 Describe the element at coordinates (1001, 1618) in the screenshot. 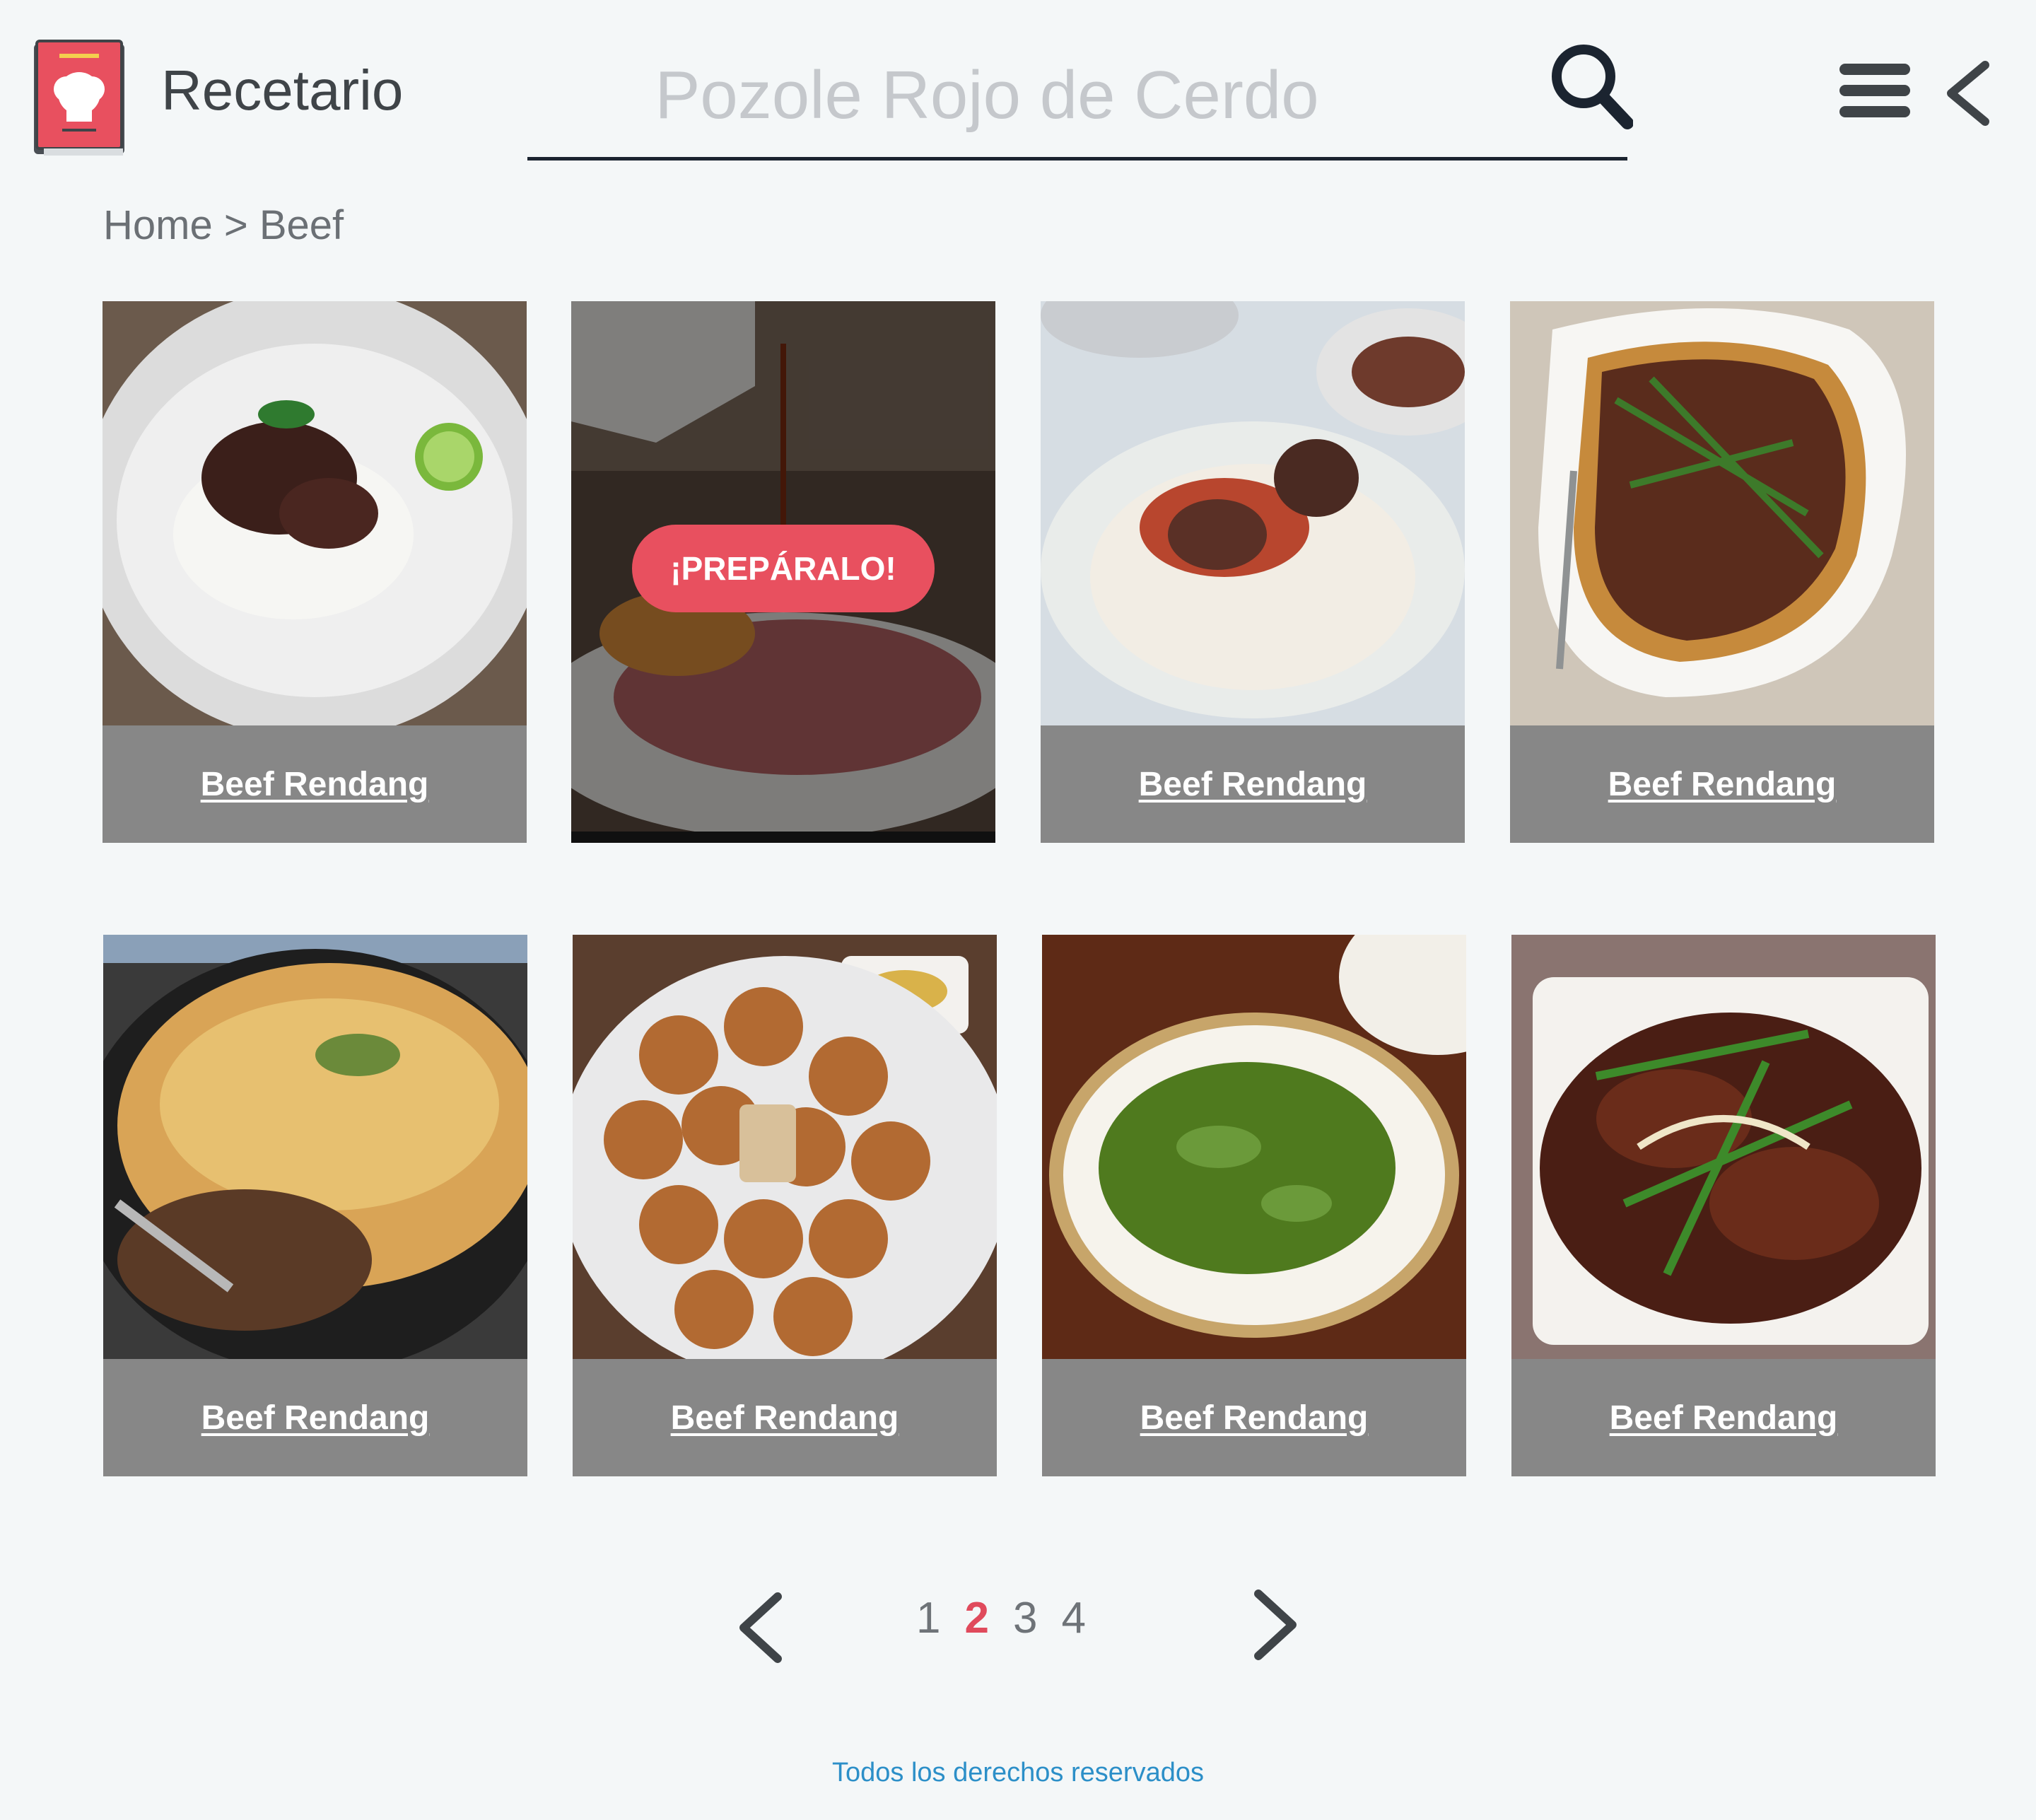

I see `pagination-pages: 1 2 3 4` at that location.